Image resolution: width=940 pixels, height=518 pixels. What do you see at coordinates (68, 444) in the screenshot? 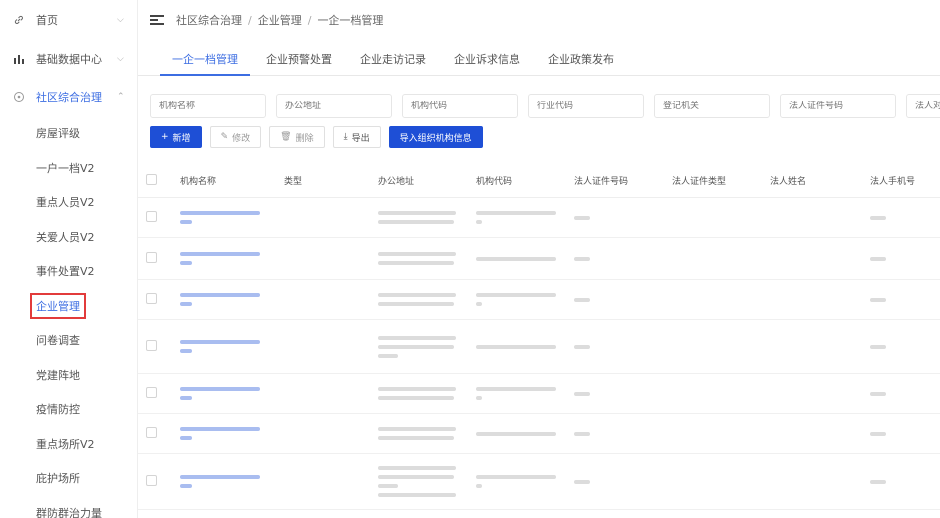
I see `sidebar-item-key-places: 重点场所V2` at bounding box center [68, 444].